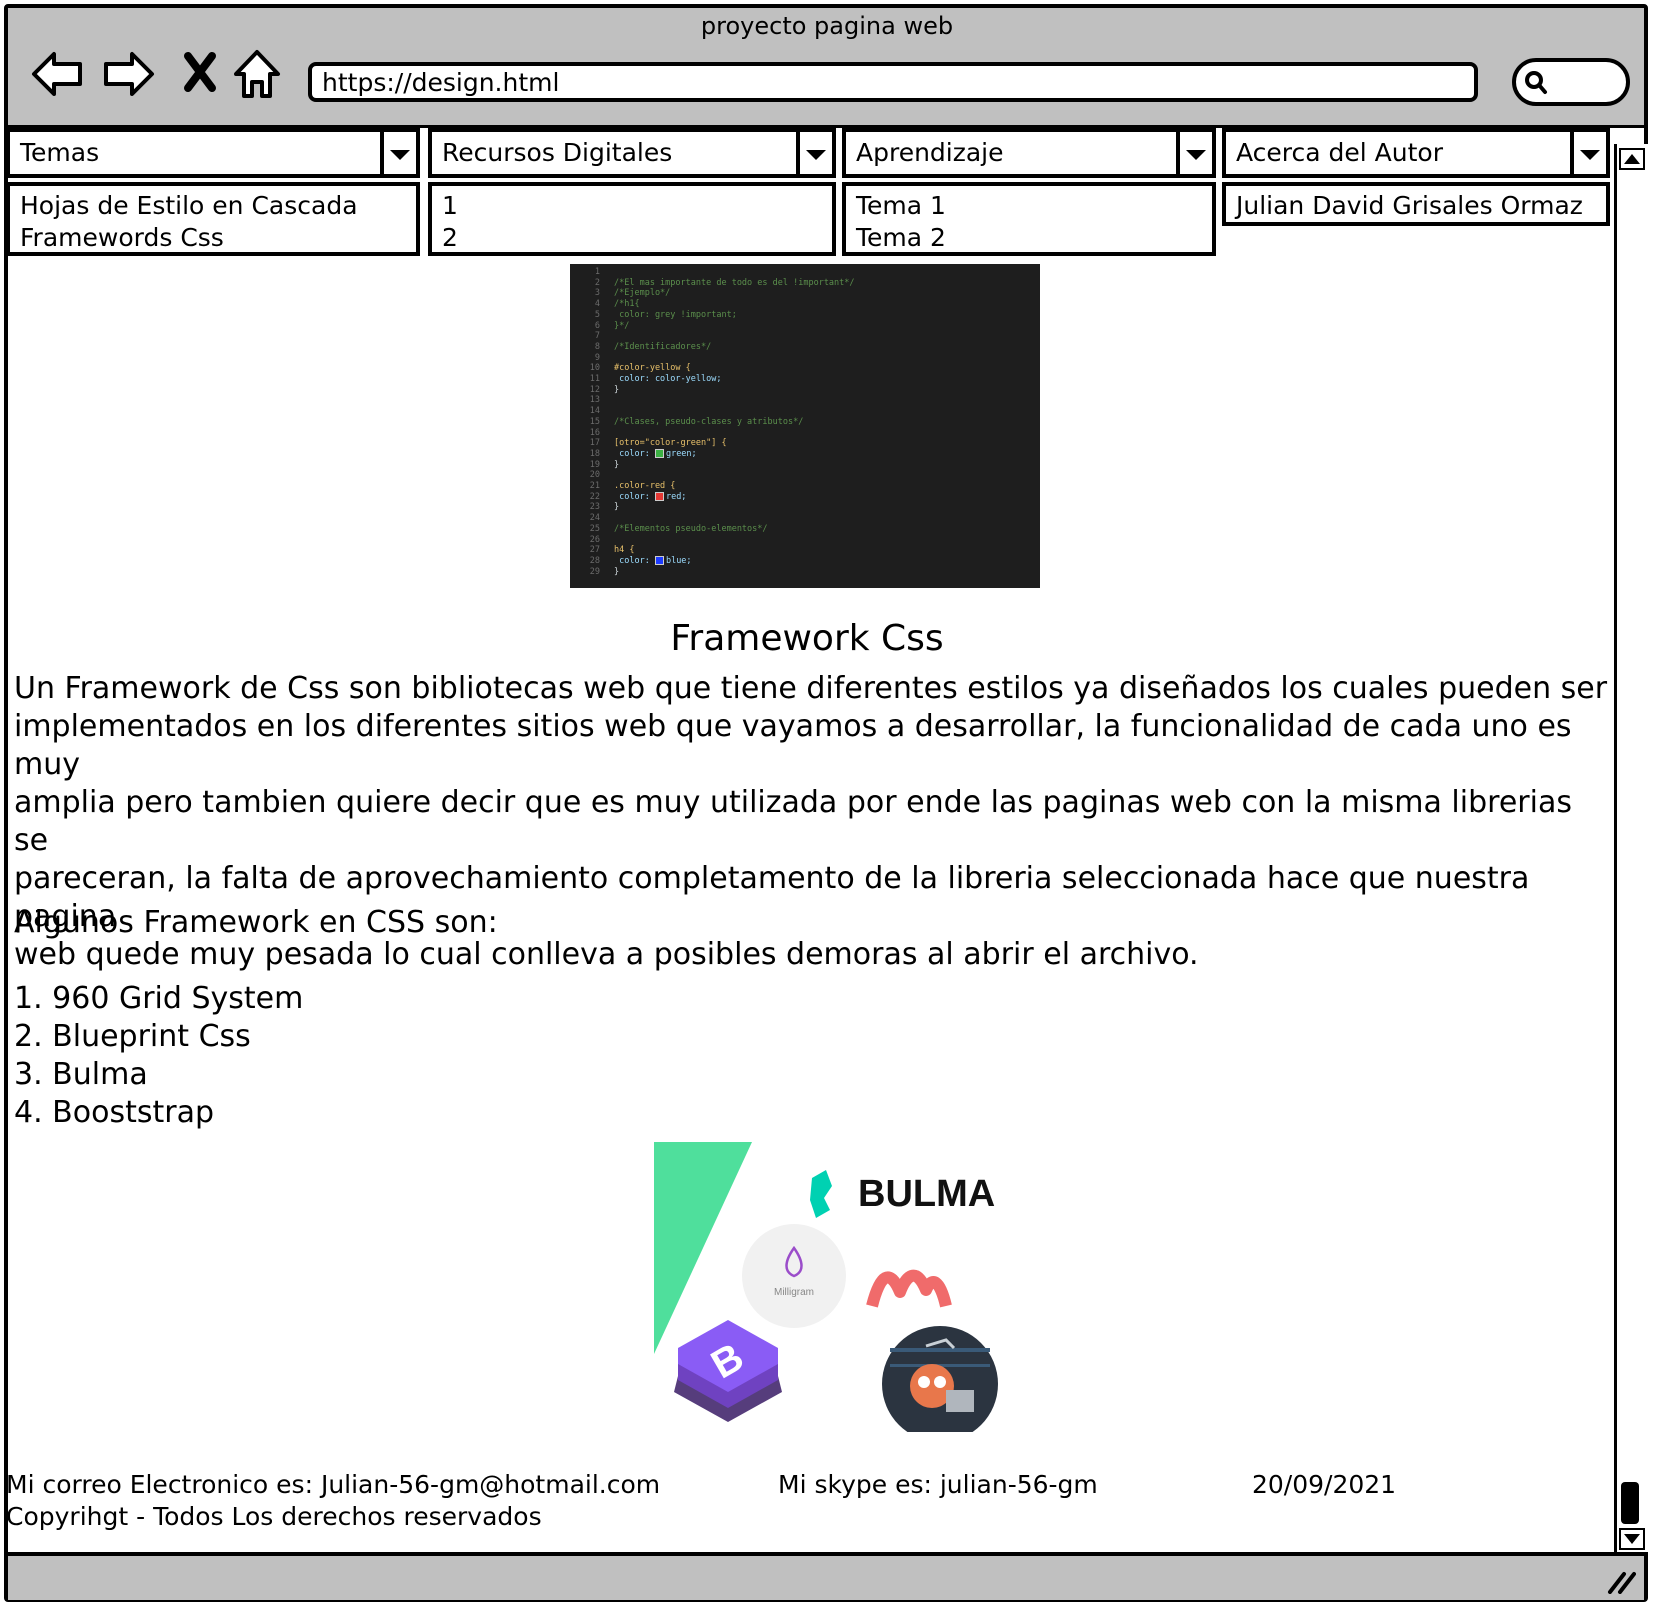 This screenshot has height=1608, width=1654. What do you see at coordinates (213, 238) in the screenshot?
I see `list-item: Framewords Css` at bounding box center [213, 238].